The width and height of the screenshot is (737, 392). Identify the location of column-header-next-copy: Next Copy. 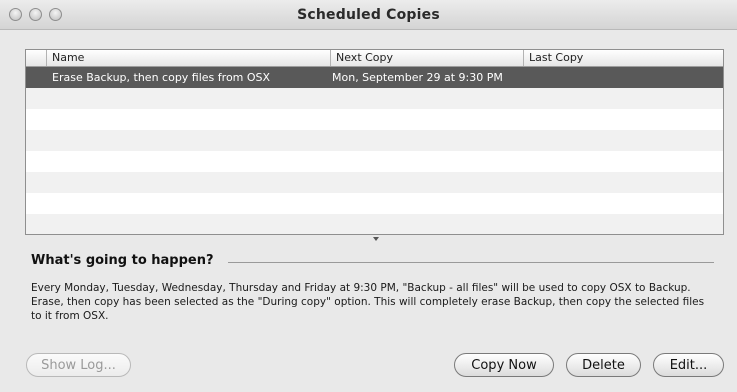
(427, 58).